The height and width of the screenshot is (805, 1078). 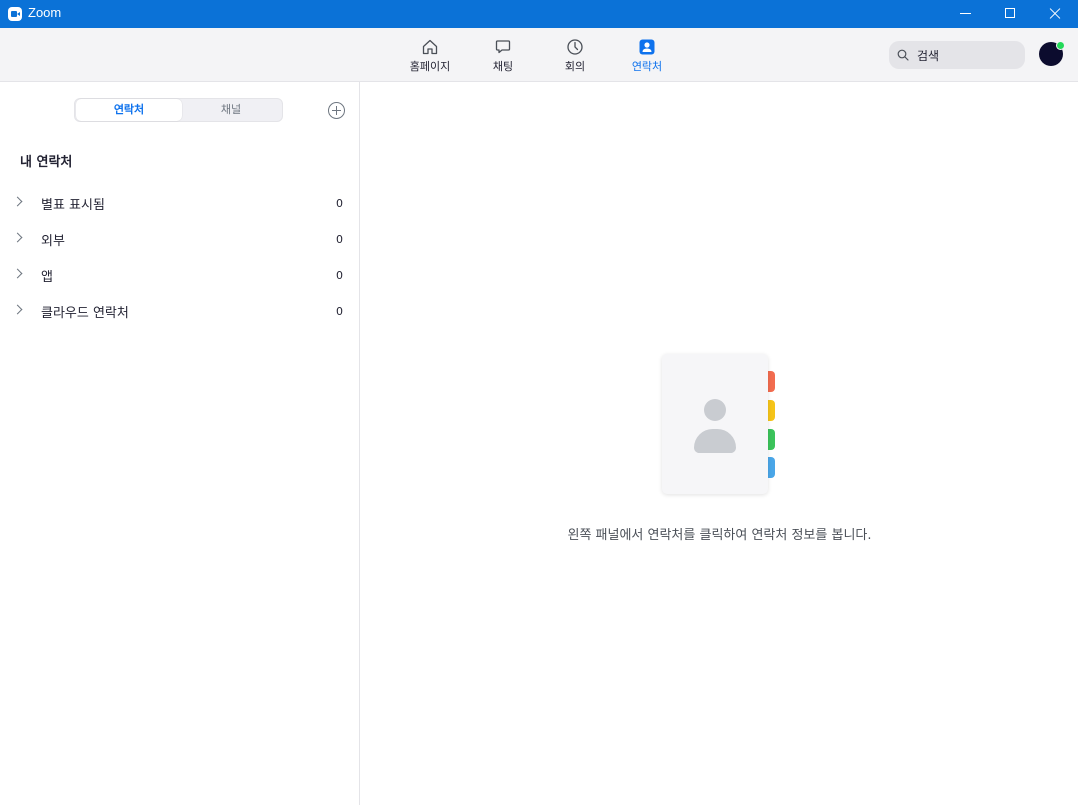 What do you see at coordinates (903, 55) in the screenshot?
I see `search-icon` at bounding box center [903, 55].